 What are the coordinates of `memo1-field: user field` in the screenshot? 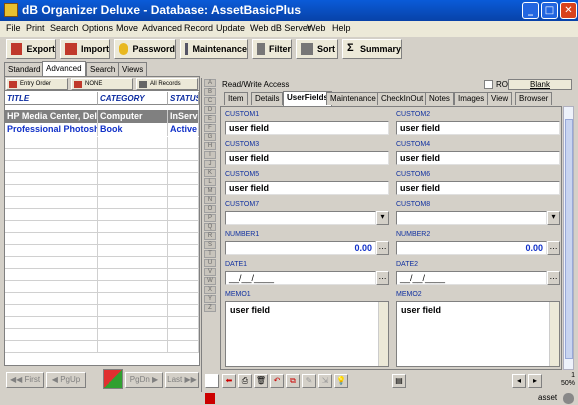 It's located at (307, 334).